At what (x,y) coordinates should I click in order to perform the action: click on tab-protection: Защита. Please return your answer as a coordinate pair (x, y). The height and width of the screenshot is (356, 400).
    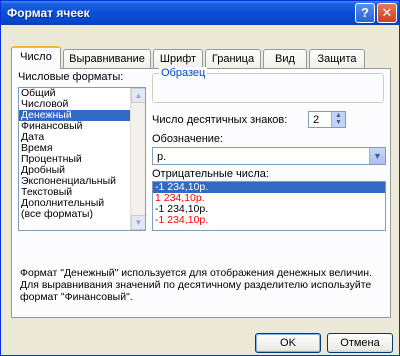
    Looking at the image, I should click on (337, 58).